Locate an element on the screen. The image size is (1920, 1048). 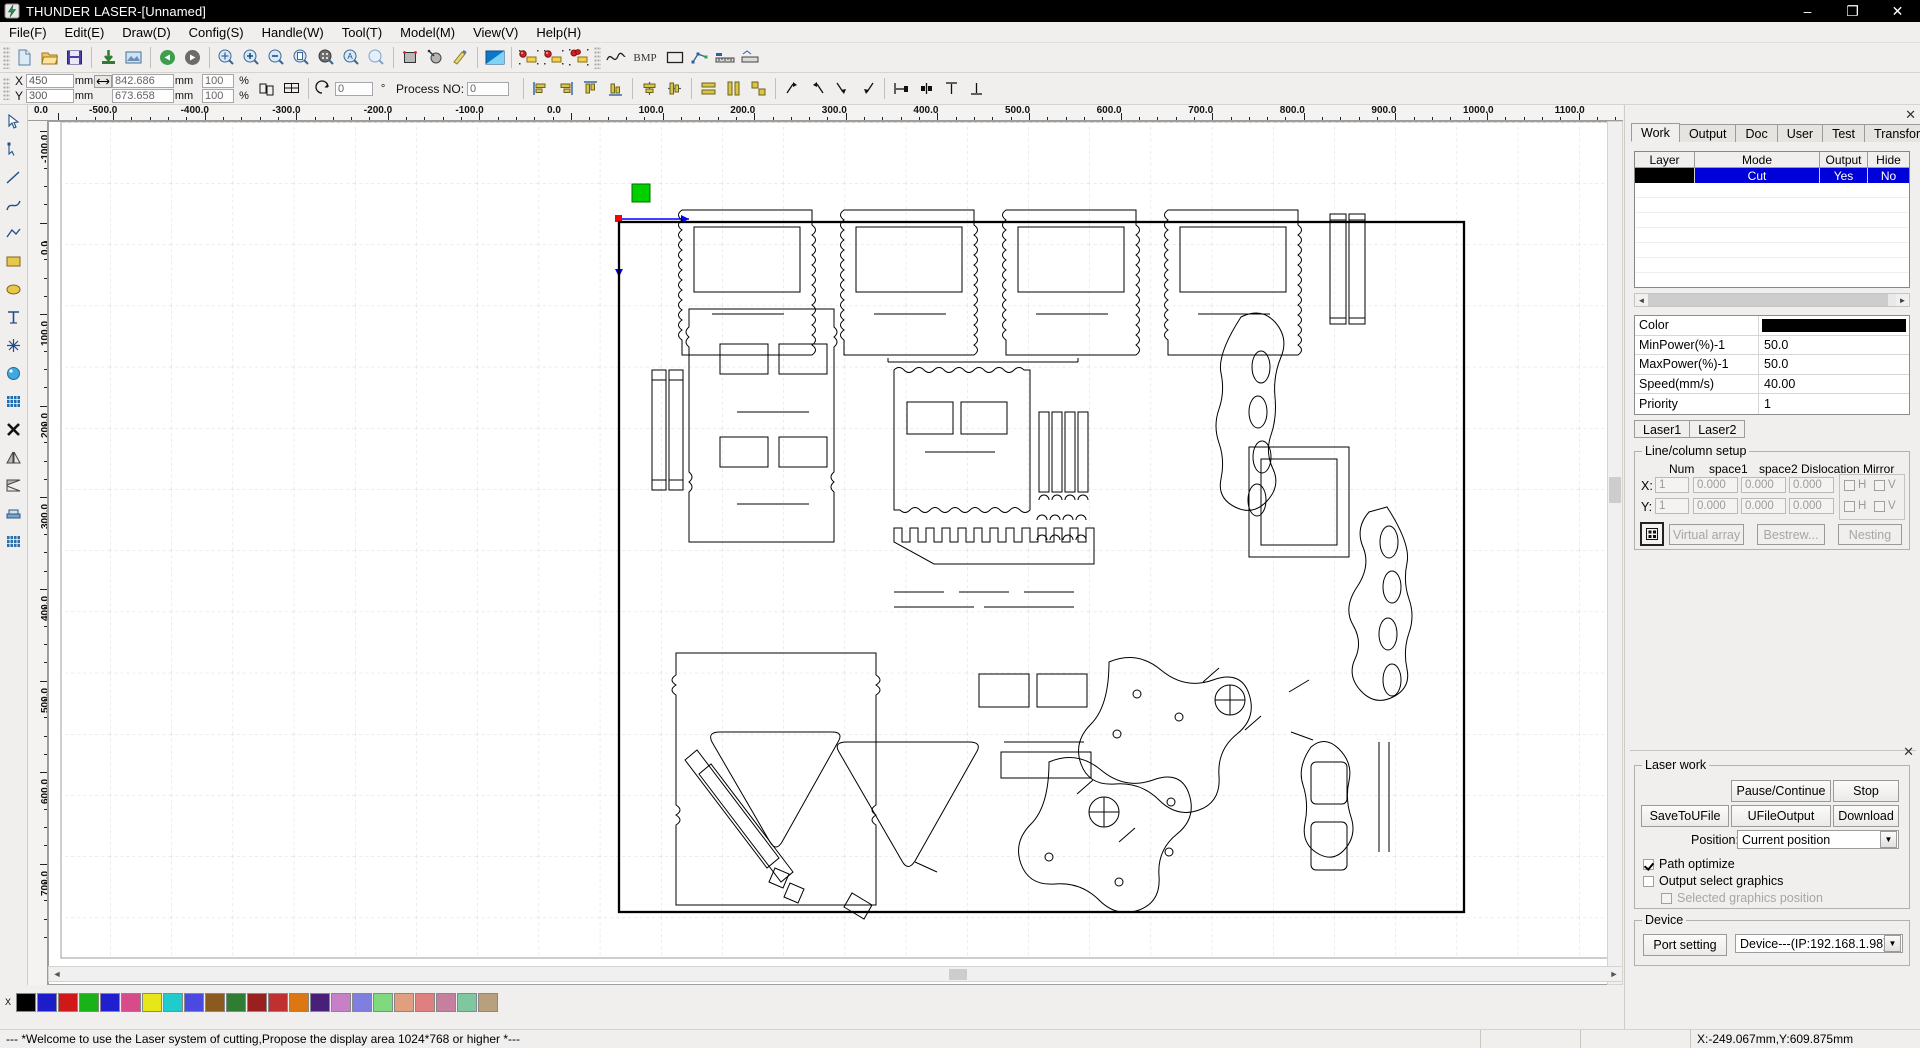
node-edit-tool-icon is located at coordinates (13, 149).